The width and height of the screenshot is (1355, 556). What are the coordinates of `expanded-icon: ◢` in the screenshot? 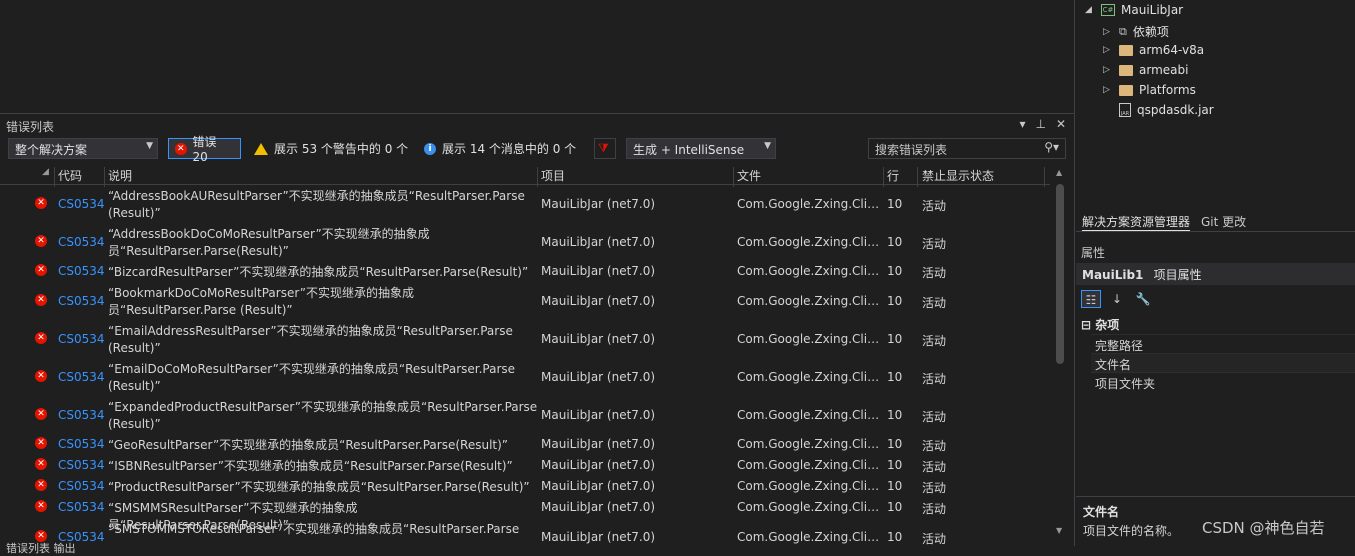 It's located at (1090, 10).